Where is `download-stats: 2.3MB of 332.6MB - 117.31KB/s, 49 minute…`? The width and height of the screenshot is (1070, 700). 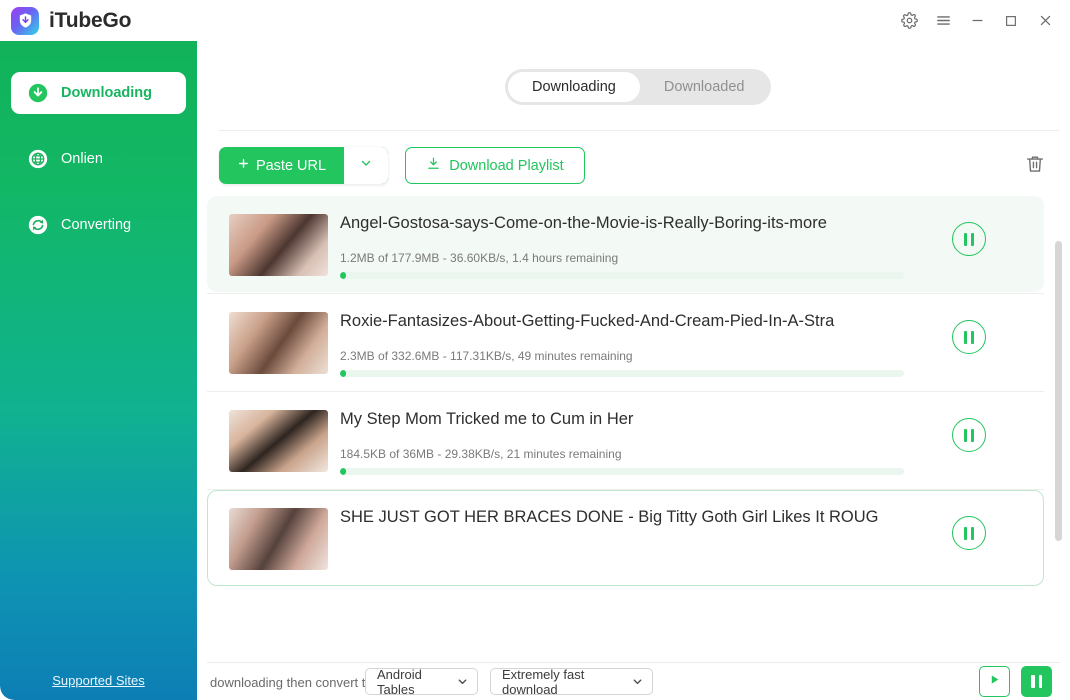
download-stats: 2.3MB of 332.6MB - 117.31KB/s, 49 minute… is located at coordinates (486, 356).